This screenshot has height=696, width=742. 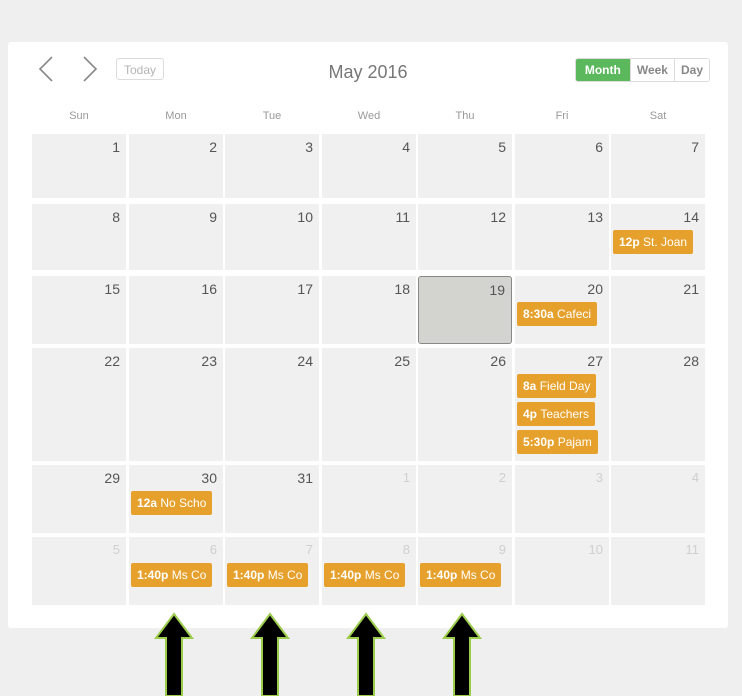 What do you see at coordinates (79, 116) in the screenshot?
I see `weekday-header: Sun` at bounding box center [79, 116].